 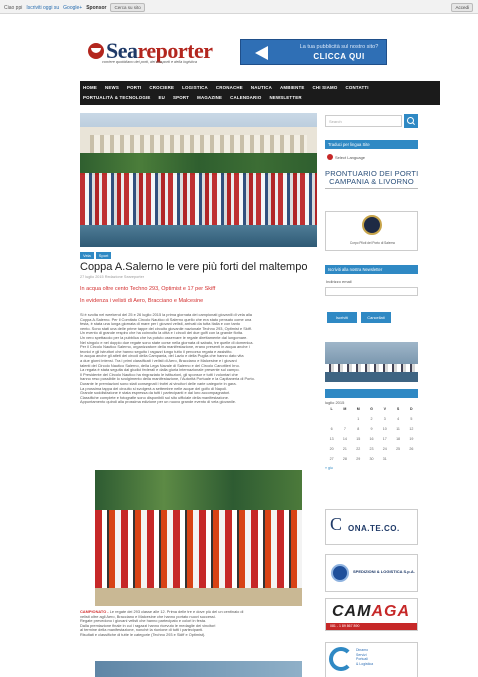 I want to click on search-icon, so click(x=411, y=121).